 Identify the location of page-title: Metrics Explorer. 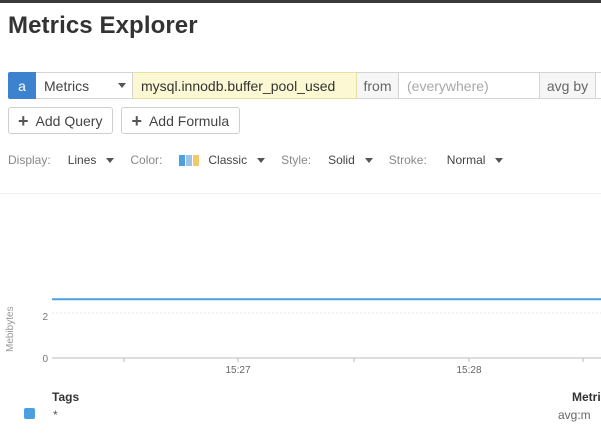
(103, 25).